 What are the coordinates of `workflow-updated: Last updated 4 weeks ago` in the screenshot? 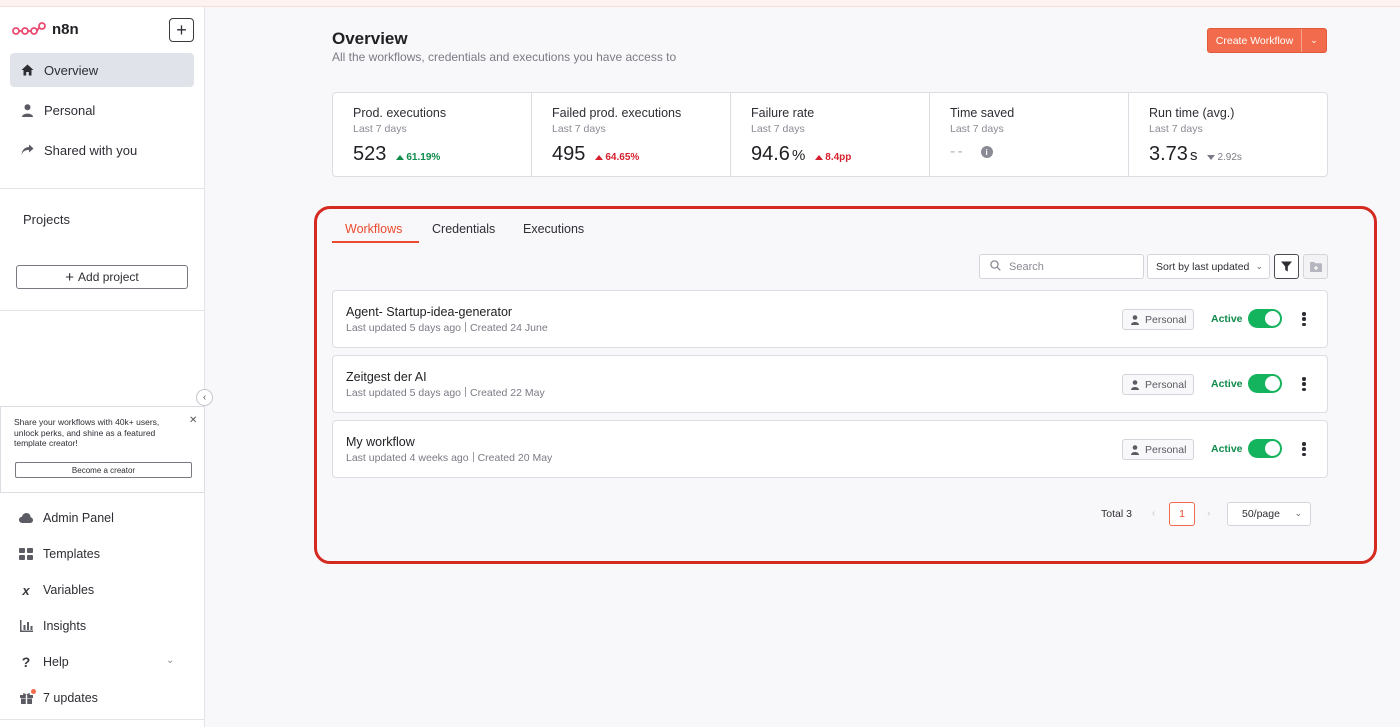 It's located at (407, 458).